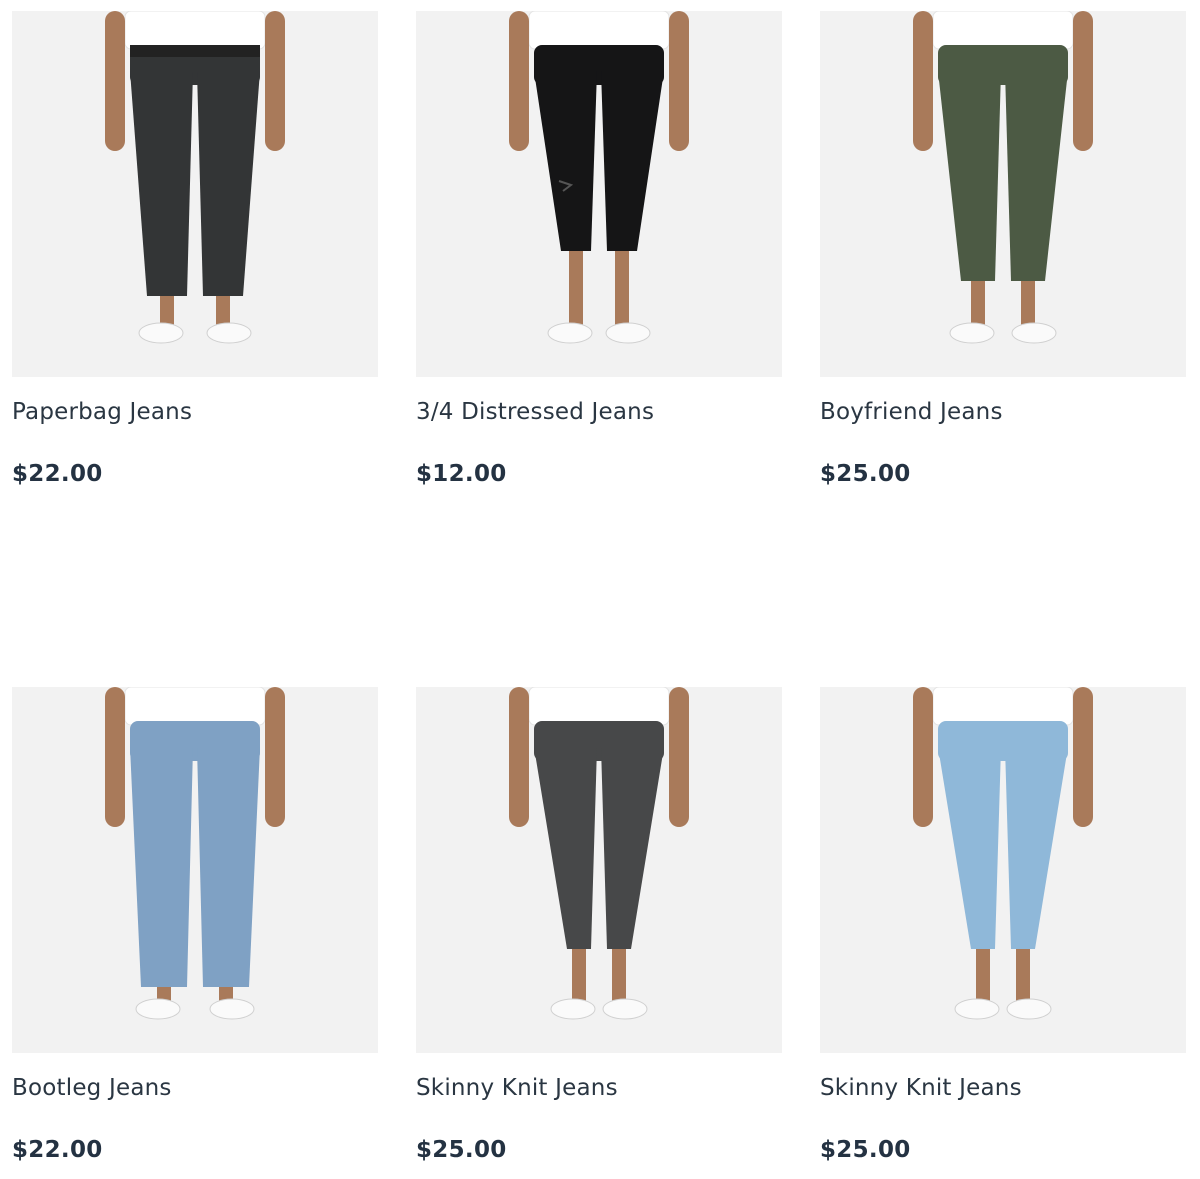 The width and height of the screenshot is (1200, 1179). What do you see at coordinates (102, 412) in the screenshot?
I see `product-name: Paperbag Jeans` at bounding box center [102, 412].